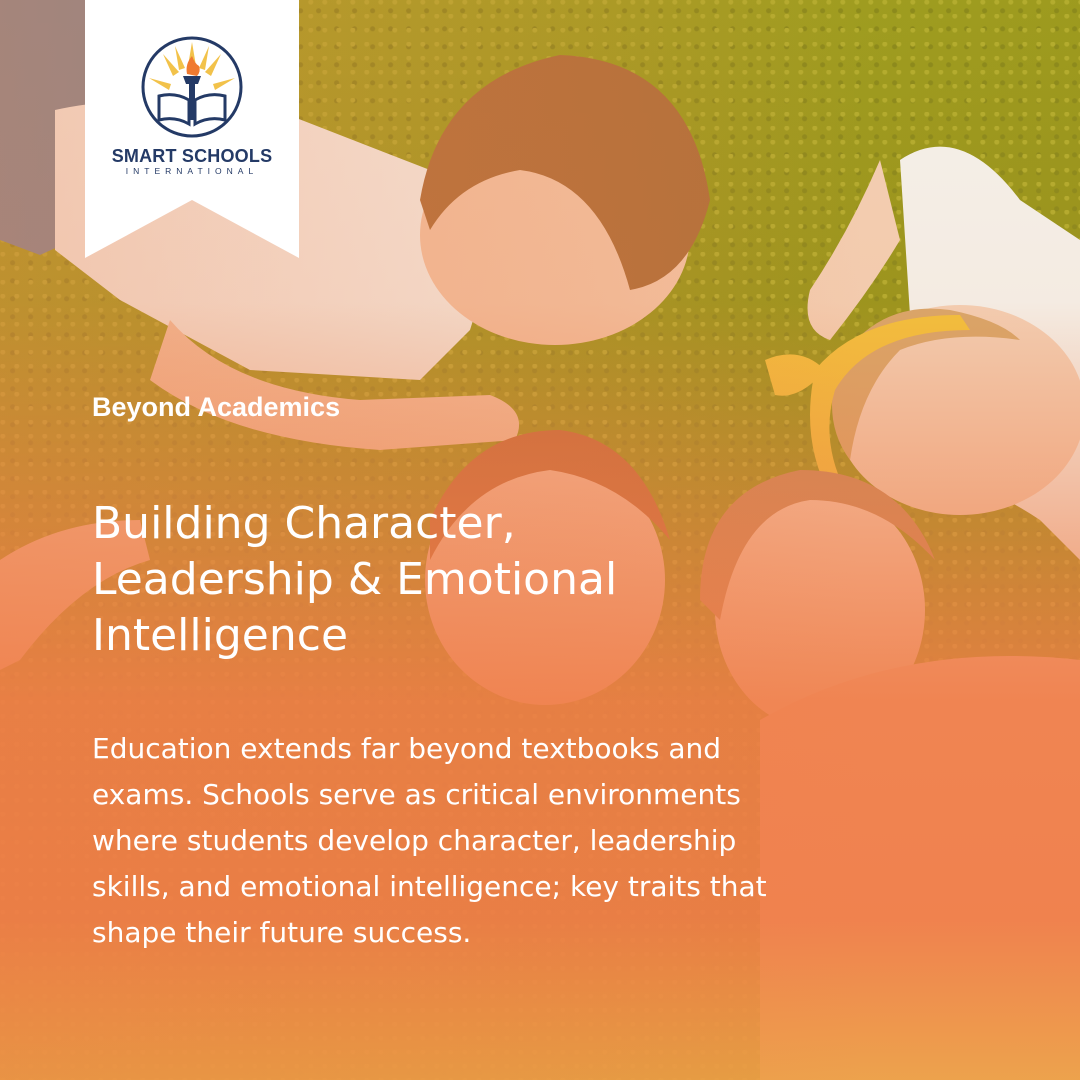  I want to click on brand-subtitle: INTERNATIONAL, so click(192, 171).